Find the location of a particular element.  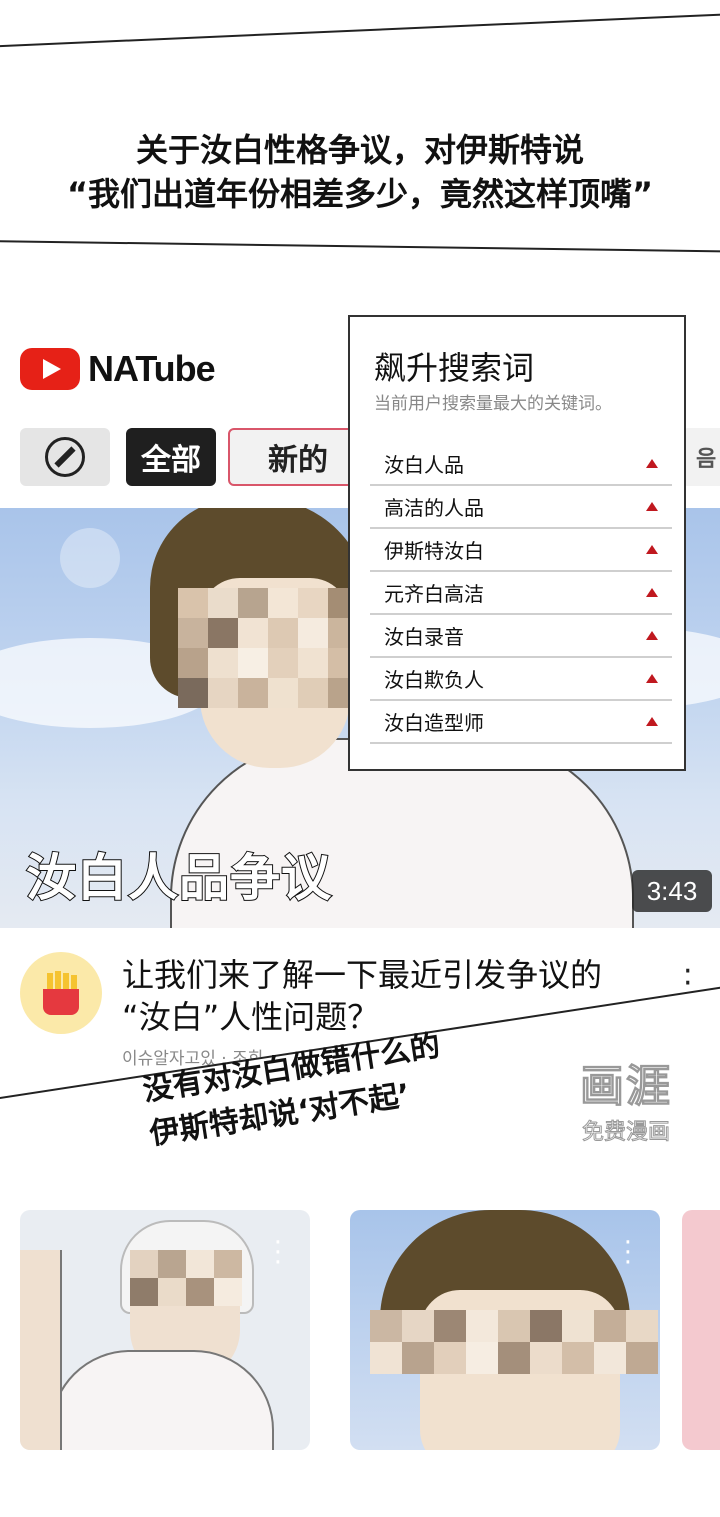

video-duration: 3:43 is located at coordinates (672, 891).